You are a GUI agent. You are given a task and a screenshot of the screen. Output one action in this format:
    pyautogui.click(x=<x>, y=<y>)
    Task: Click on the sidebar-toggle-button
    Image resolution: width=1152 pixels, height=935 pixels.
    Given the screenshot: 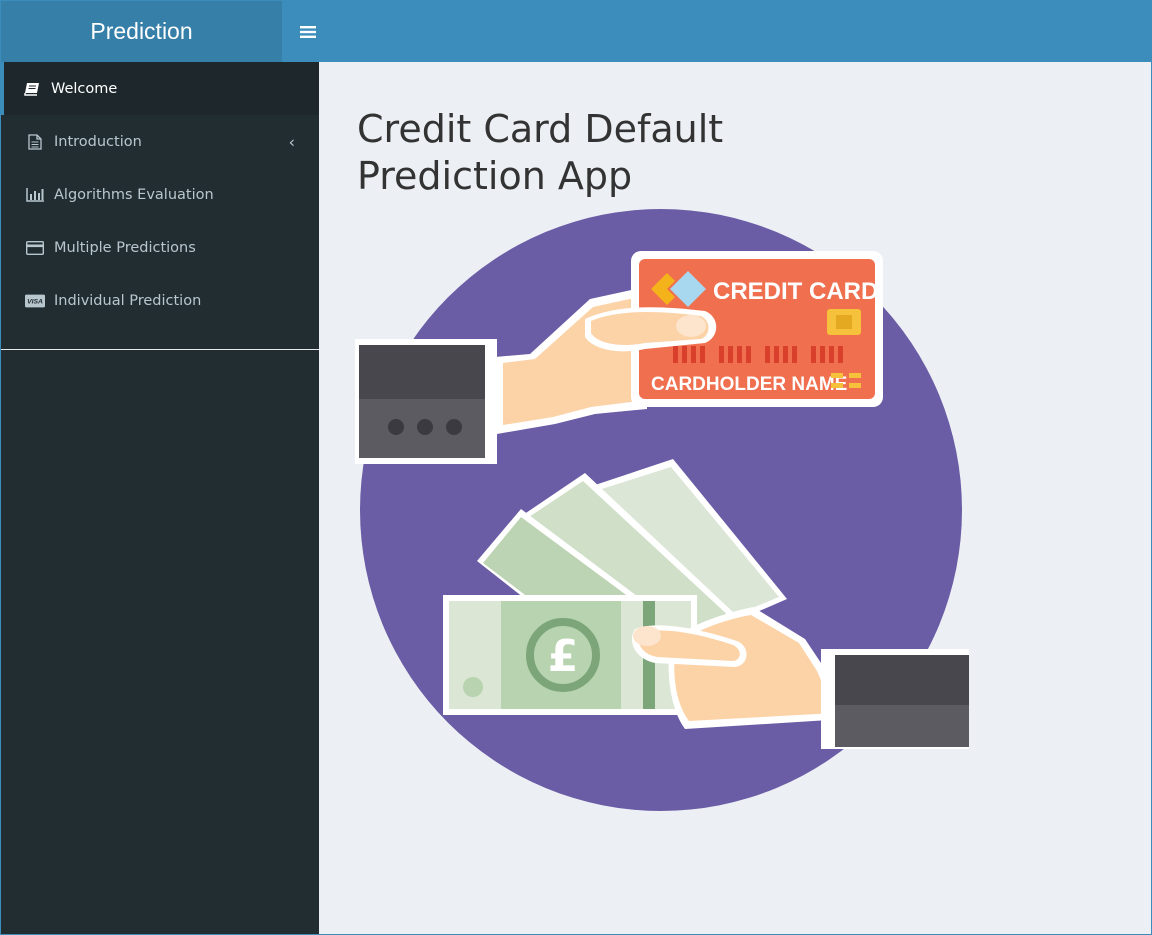 What is the action you would take?
    pyautogui.click(x=308, y=31)
    